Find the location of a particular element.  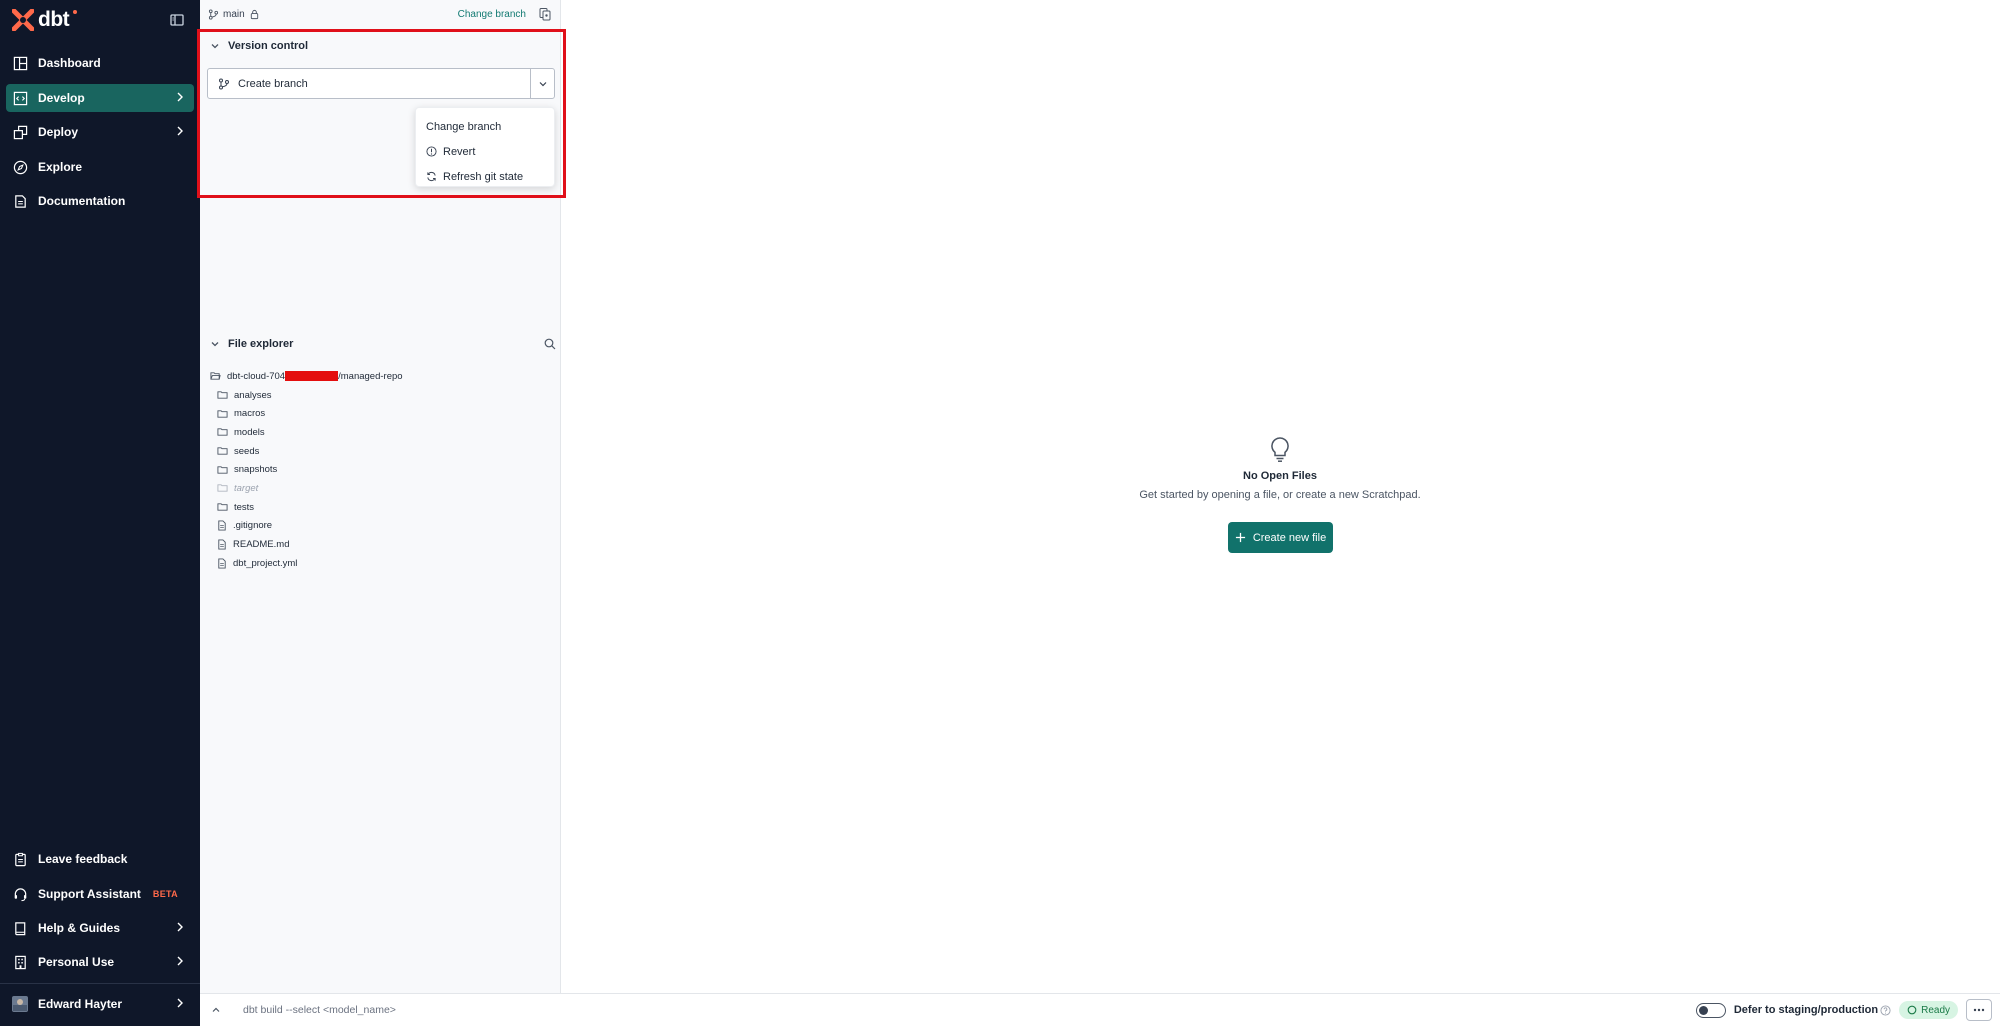

git-actions-dropdown-toggle is located at coordinates (542, 83).